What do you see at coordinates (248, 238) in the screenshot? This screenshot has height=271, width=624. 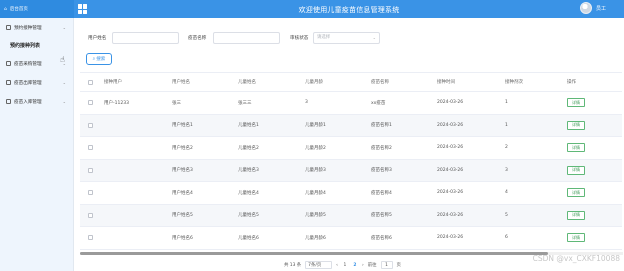 I see `table-cell: 儿童姓名6` at bounding box center [248, 238].